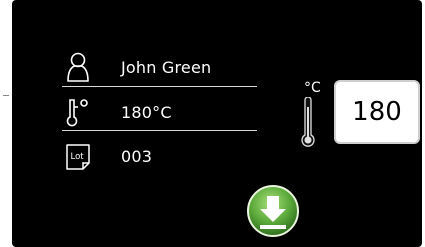 This screenshot has height=247, width=425. I want to click on lot-row: Lot 003, so click(159, 156).